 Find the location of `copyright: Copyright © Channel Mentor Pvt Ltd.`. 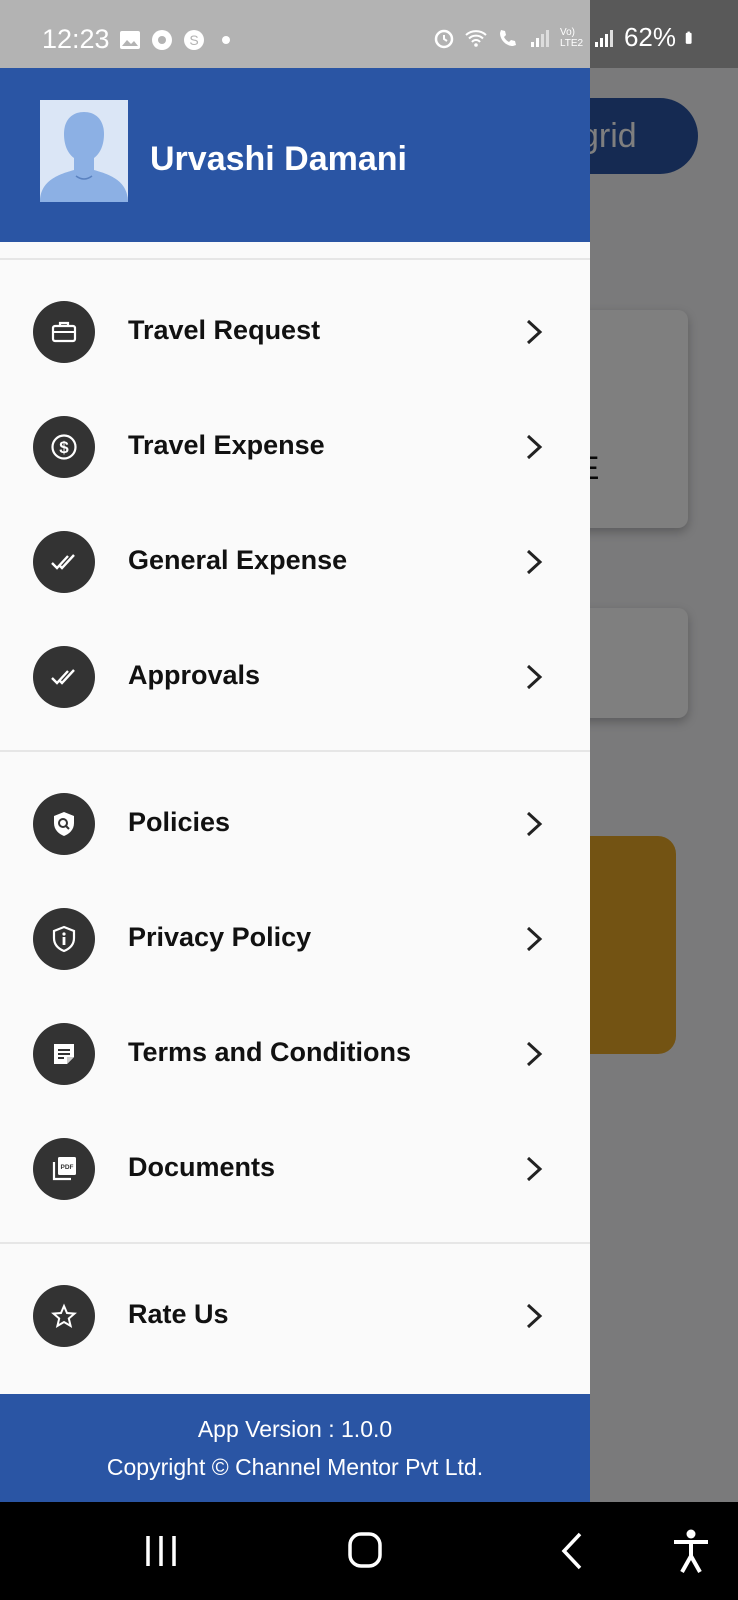

copyright: Copyright © Channel Mentor Pvt Ltd. is located at coordinates (295, 1467).